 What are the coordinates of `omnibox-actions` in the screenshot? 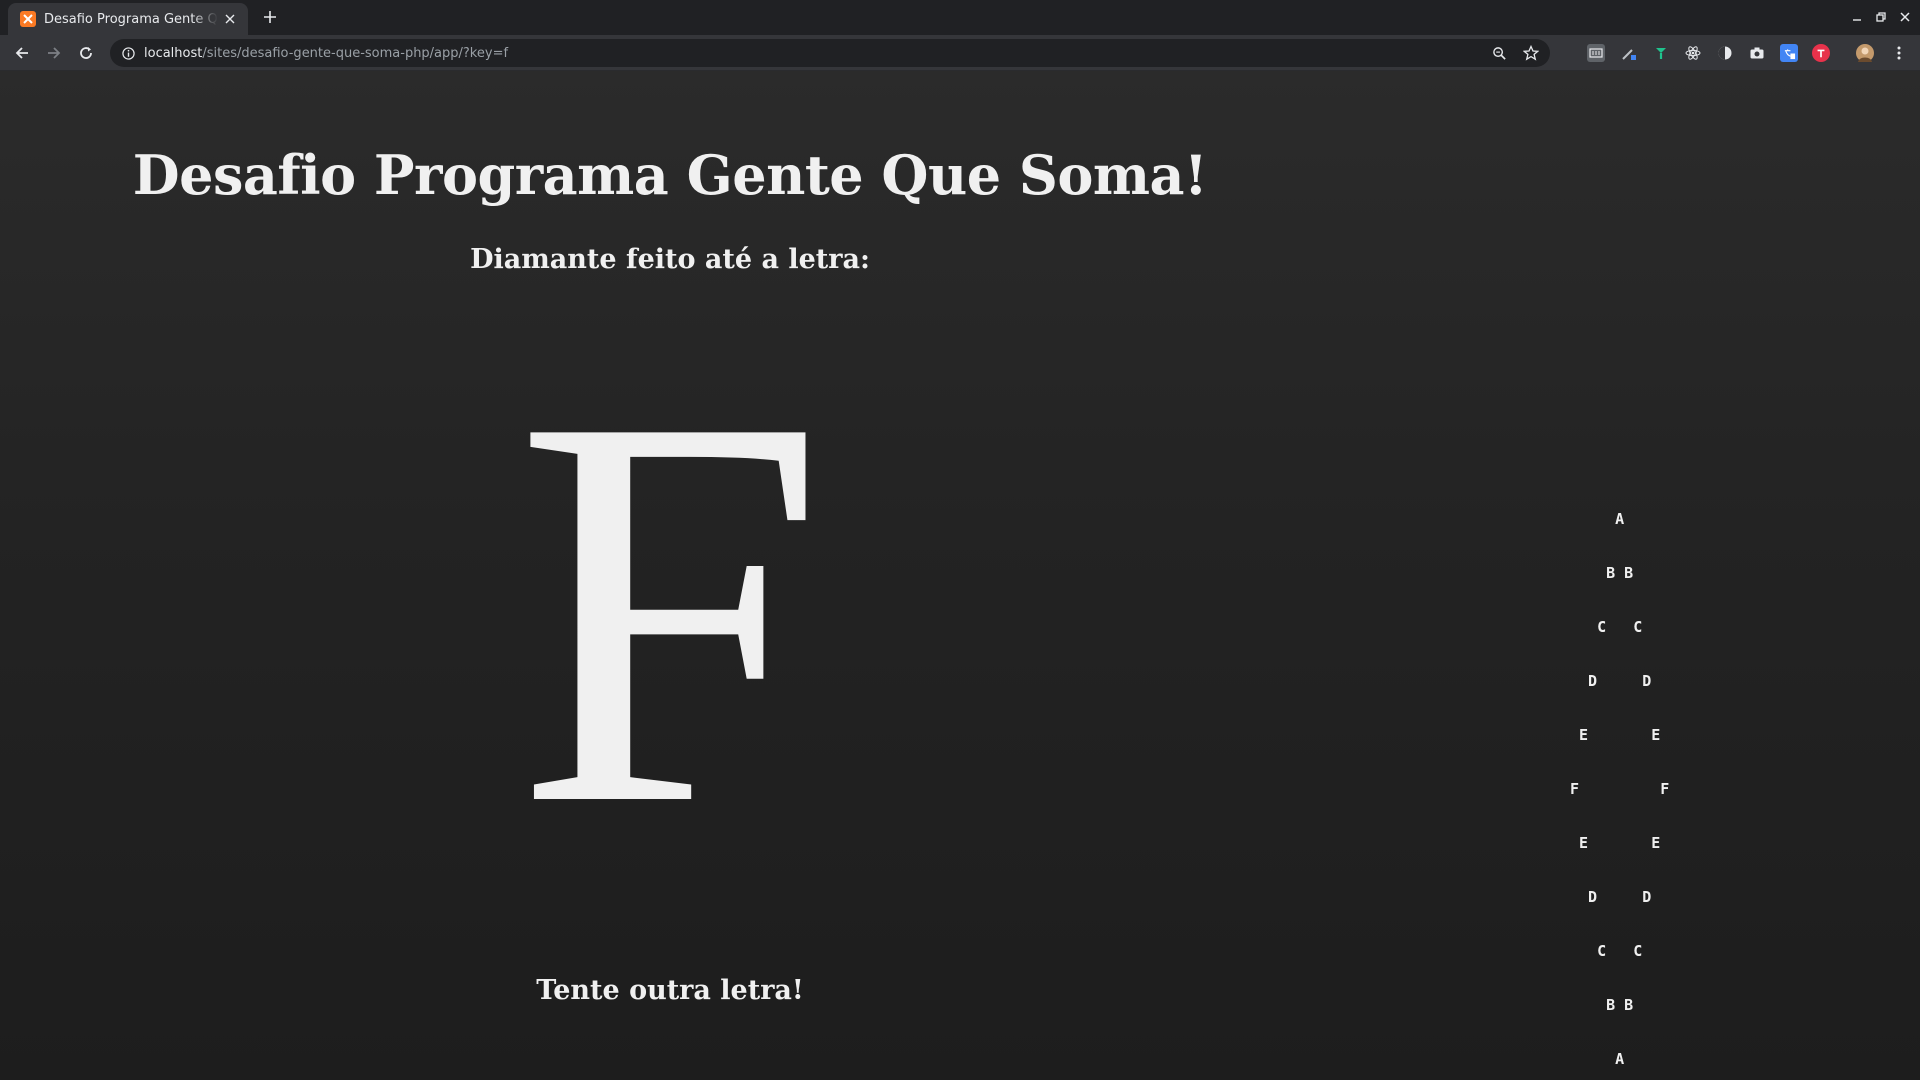 It's located at (1515, 53).